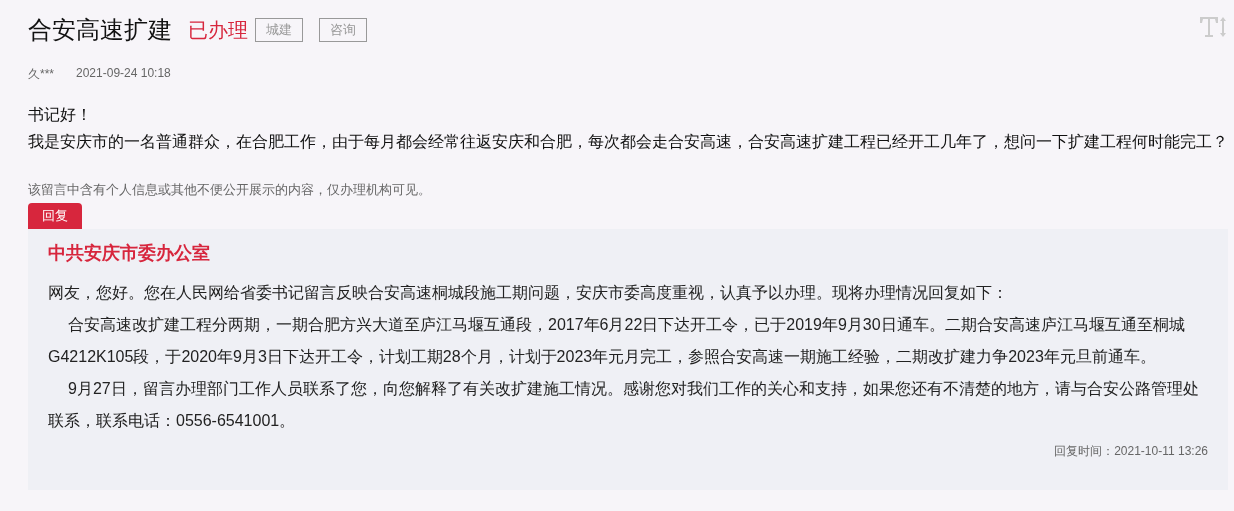 This screenshot has width=1234, height=511. What do you see at coordinates (55, 216) in the screenshot?
I see `reply-label: 回复` at bounding box center [55, 216].